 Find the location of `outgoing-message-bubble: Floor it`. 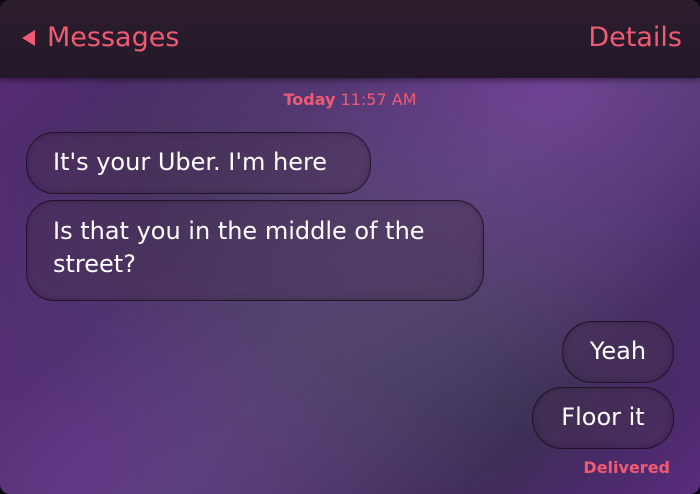

outgoing-message-bubble: Floor it is located at coordinates (603, 418).